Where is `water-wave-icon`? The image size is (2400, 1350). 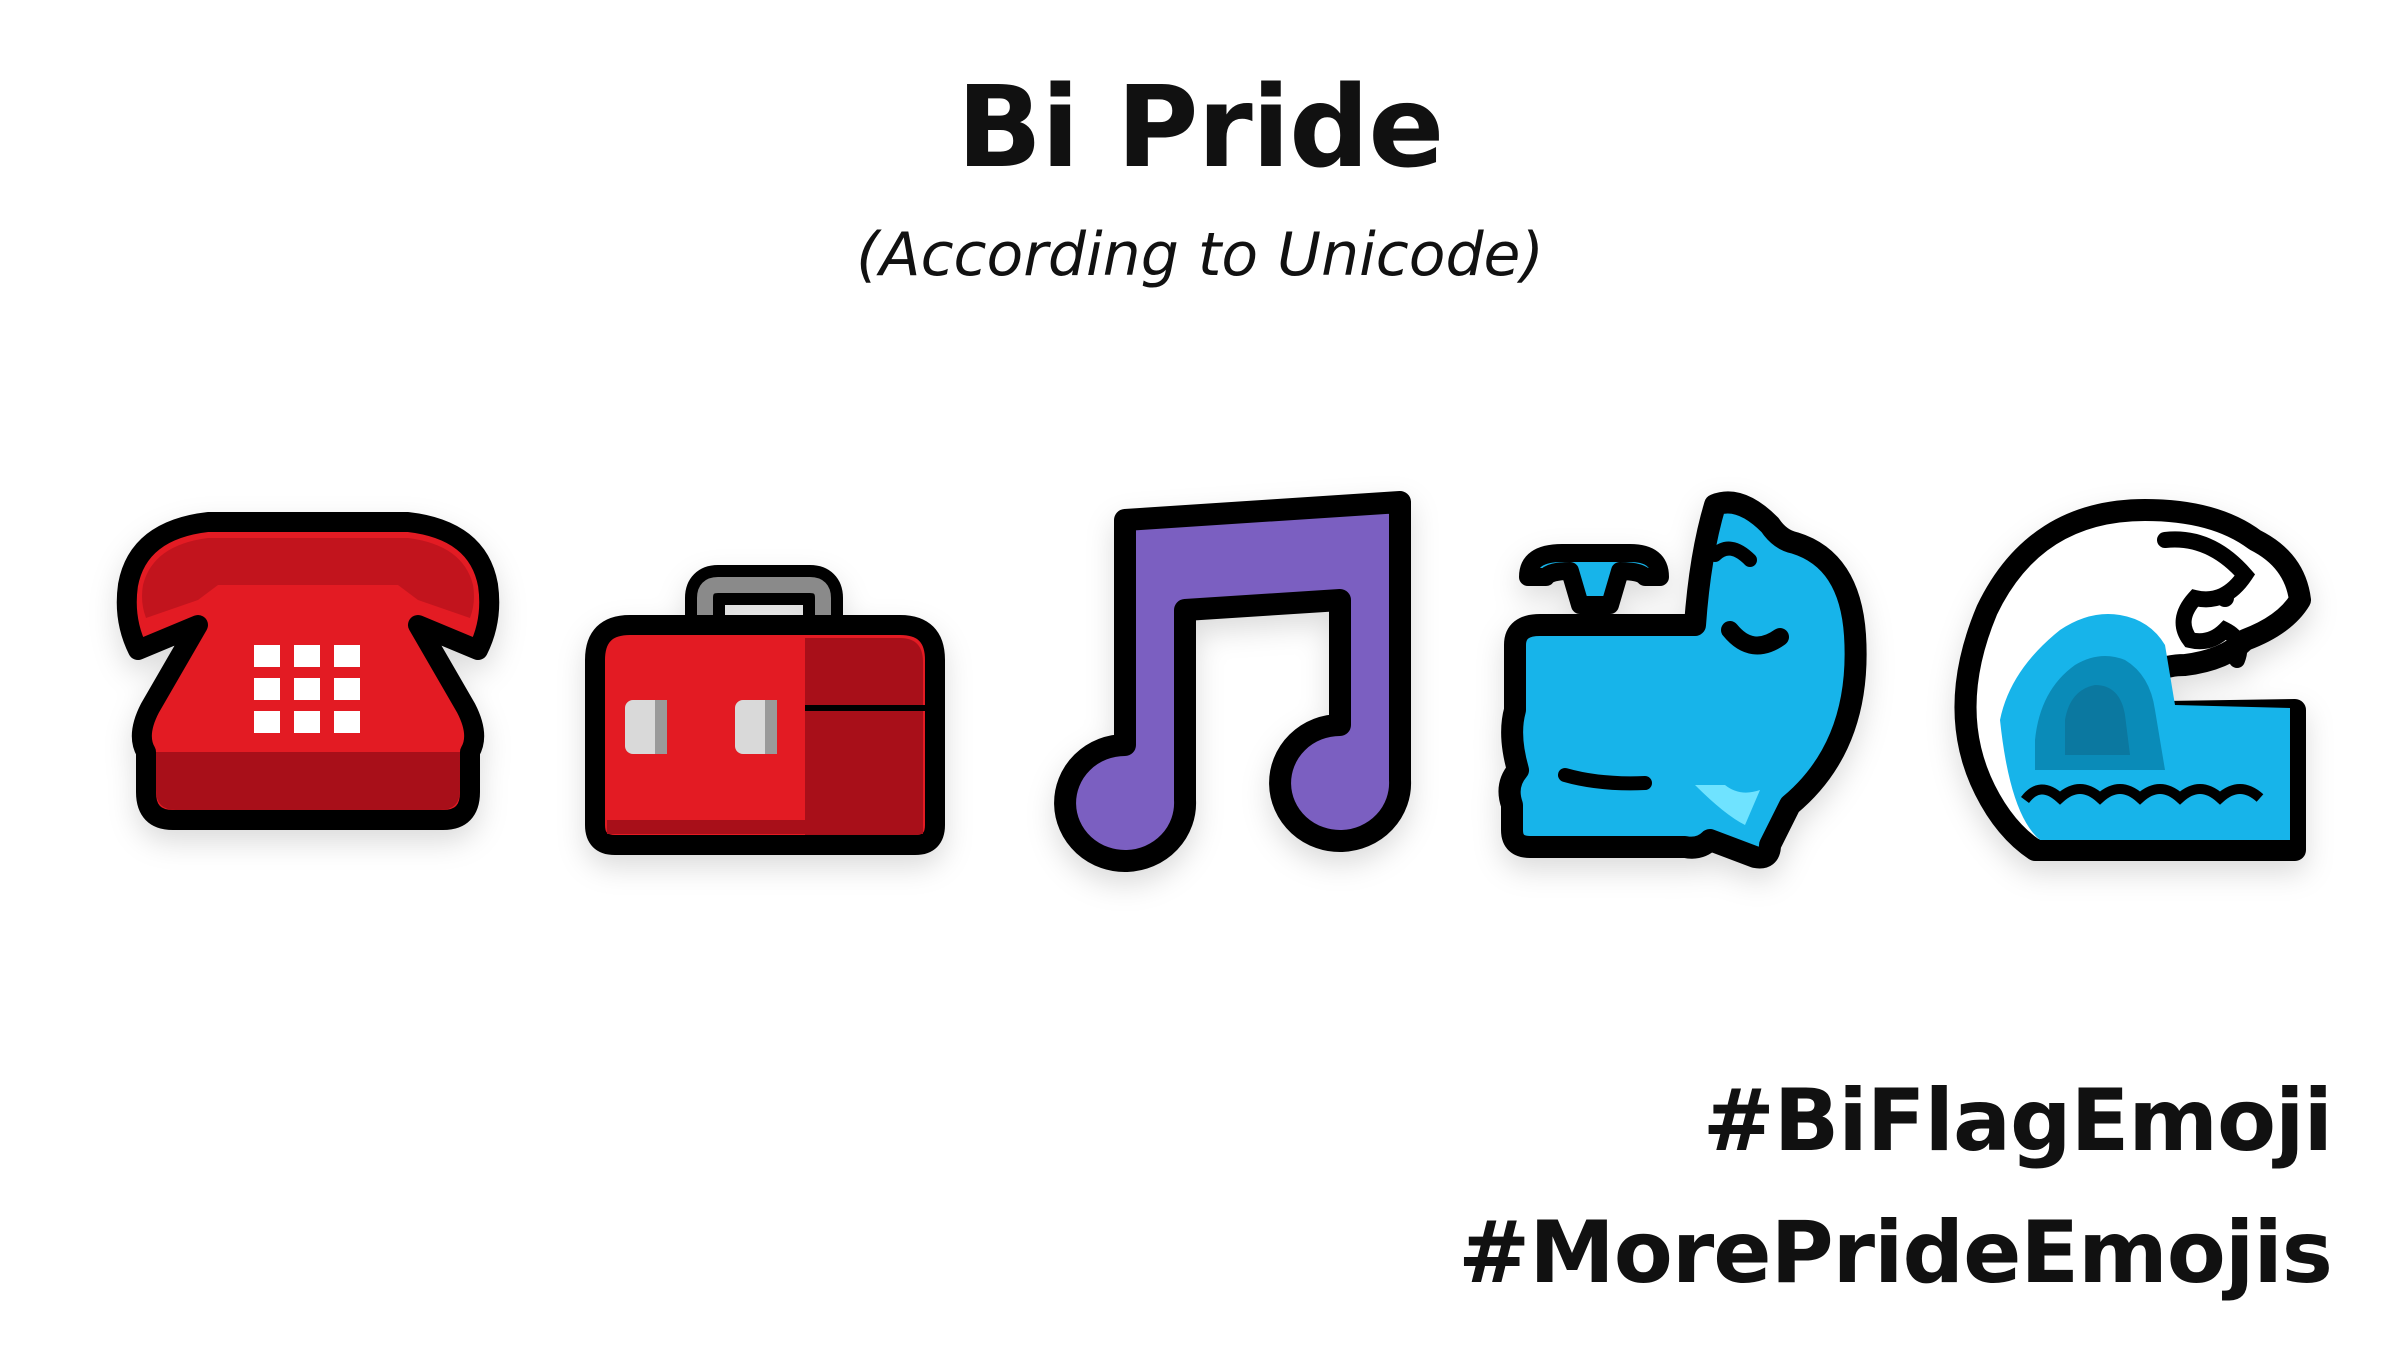 water-wave-icon is located at coordinates (2135, 690).